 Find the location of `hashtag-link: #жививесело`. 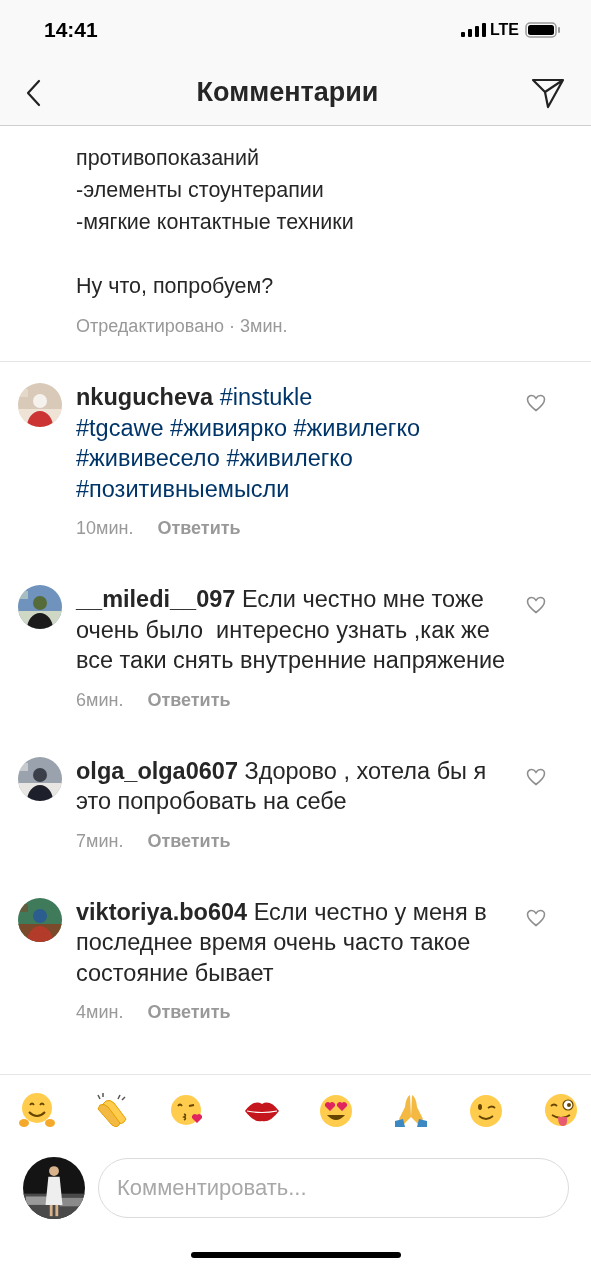

hashtag-link: #жививесело is located at coordinates (148, 458).